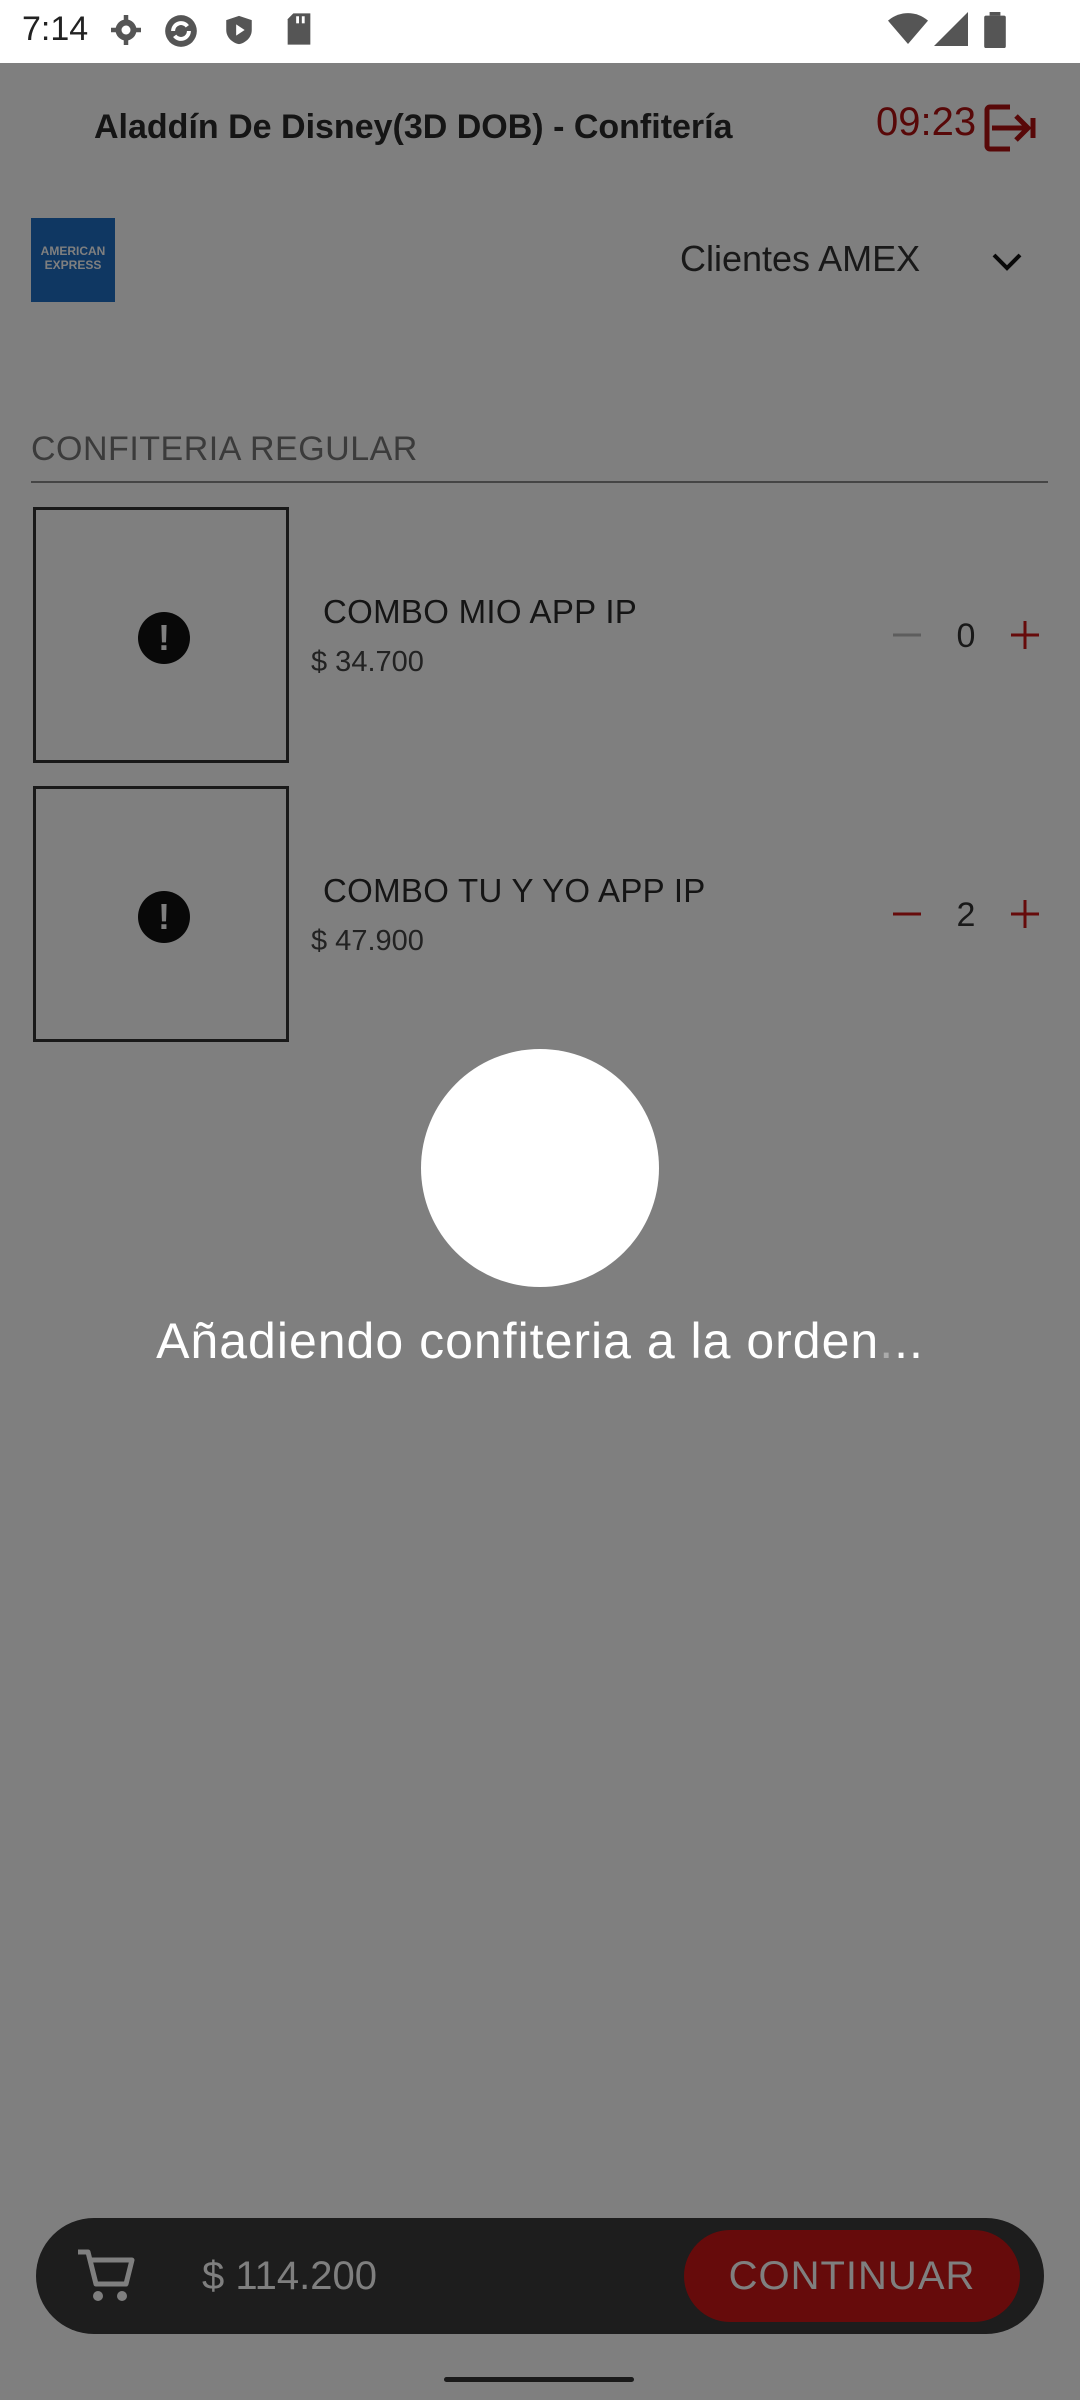 The image size is (1080, 2400). I want to click on loading-dots: .., so click(909, 1341).